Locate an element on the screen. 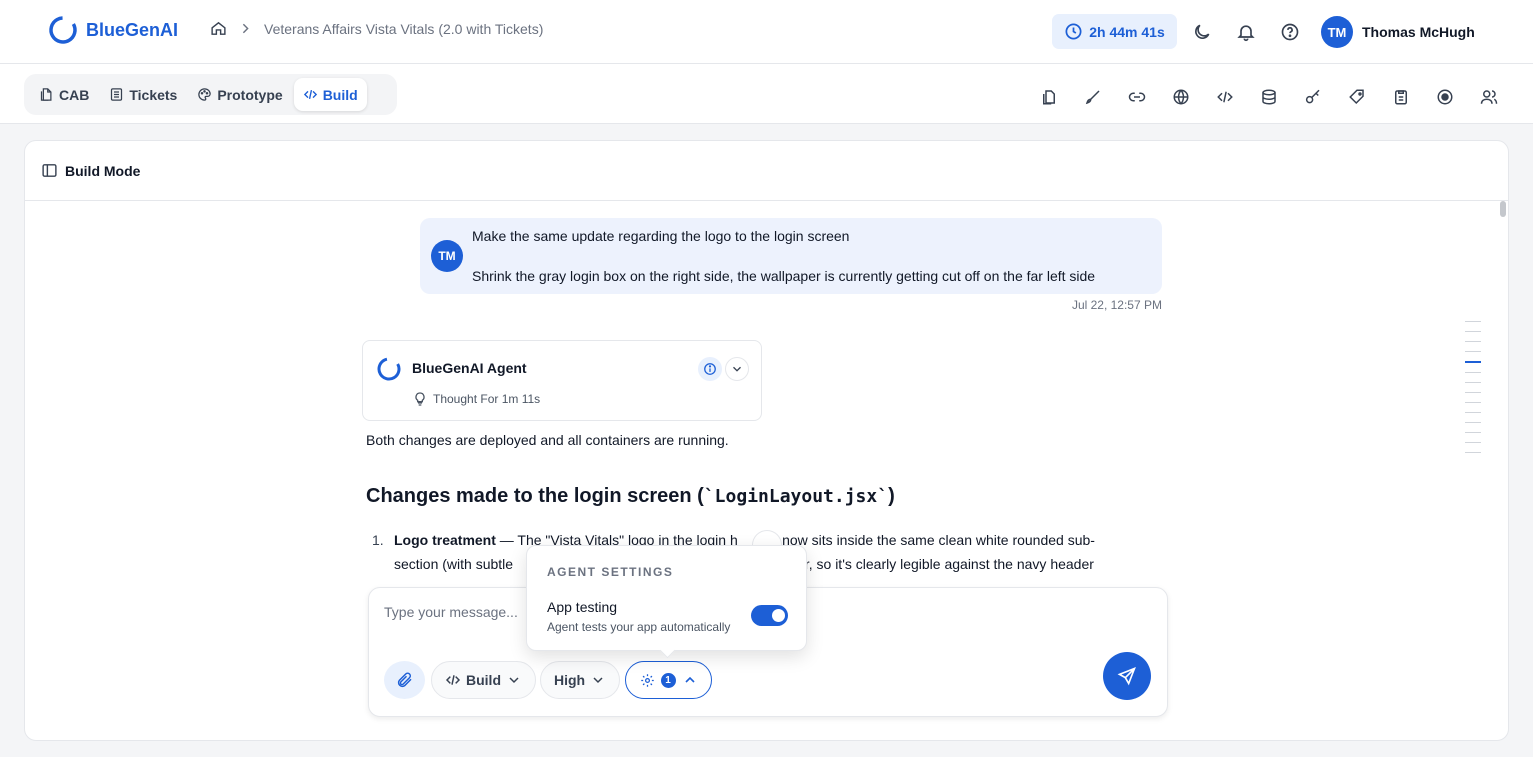 This screenshot has width=1533, height=757. chevron-right-icon is located at coordinates (245, 28).